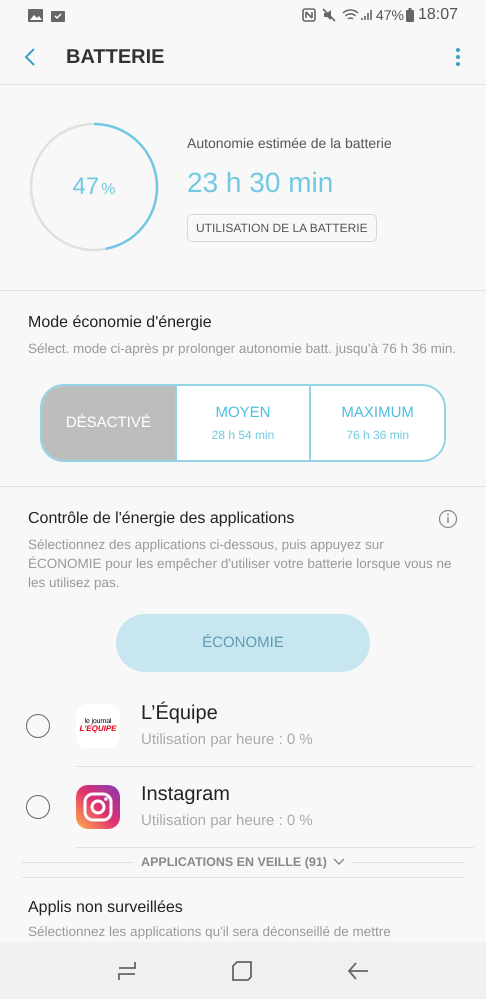 This screenshot has height=999, width=486. Describe the element at coordinates (127, 970) in the screenshot. I see `recent-apps-icon` at that location.